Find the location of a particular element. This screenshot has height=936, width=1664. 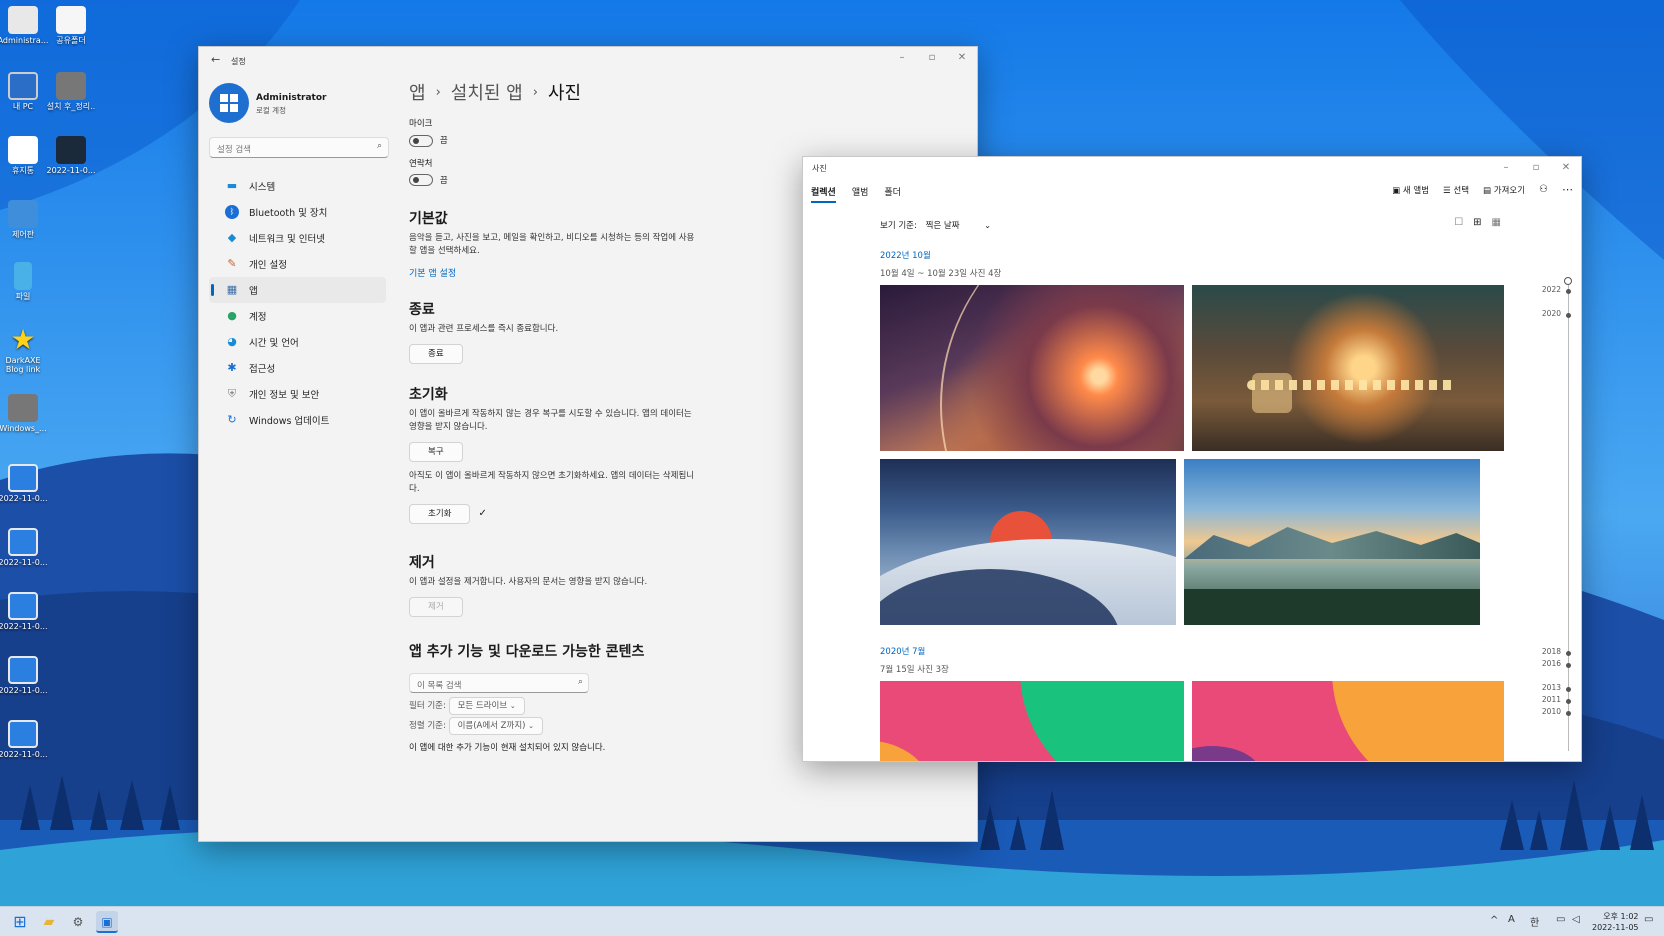

small-view-icon: ▦ is located at coordinates (1496, 222).